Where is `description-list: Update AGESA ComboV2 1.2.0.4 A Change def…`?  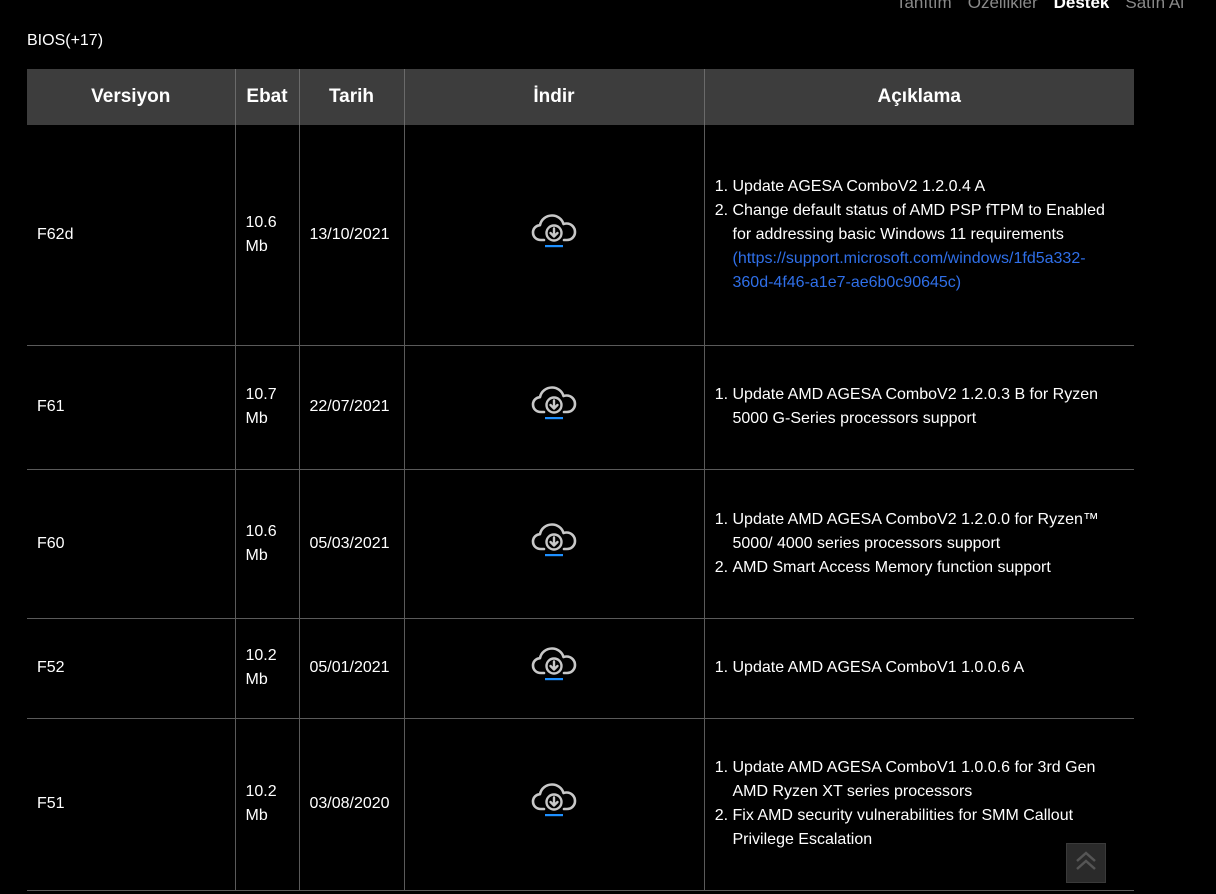
description-list: Update AGESA ComboV2 1.2.0.4 A Change def… is located at coordinates (920, 235).